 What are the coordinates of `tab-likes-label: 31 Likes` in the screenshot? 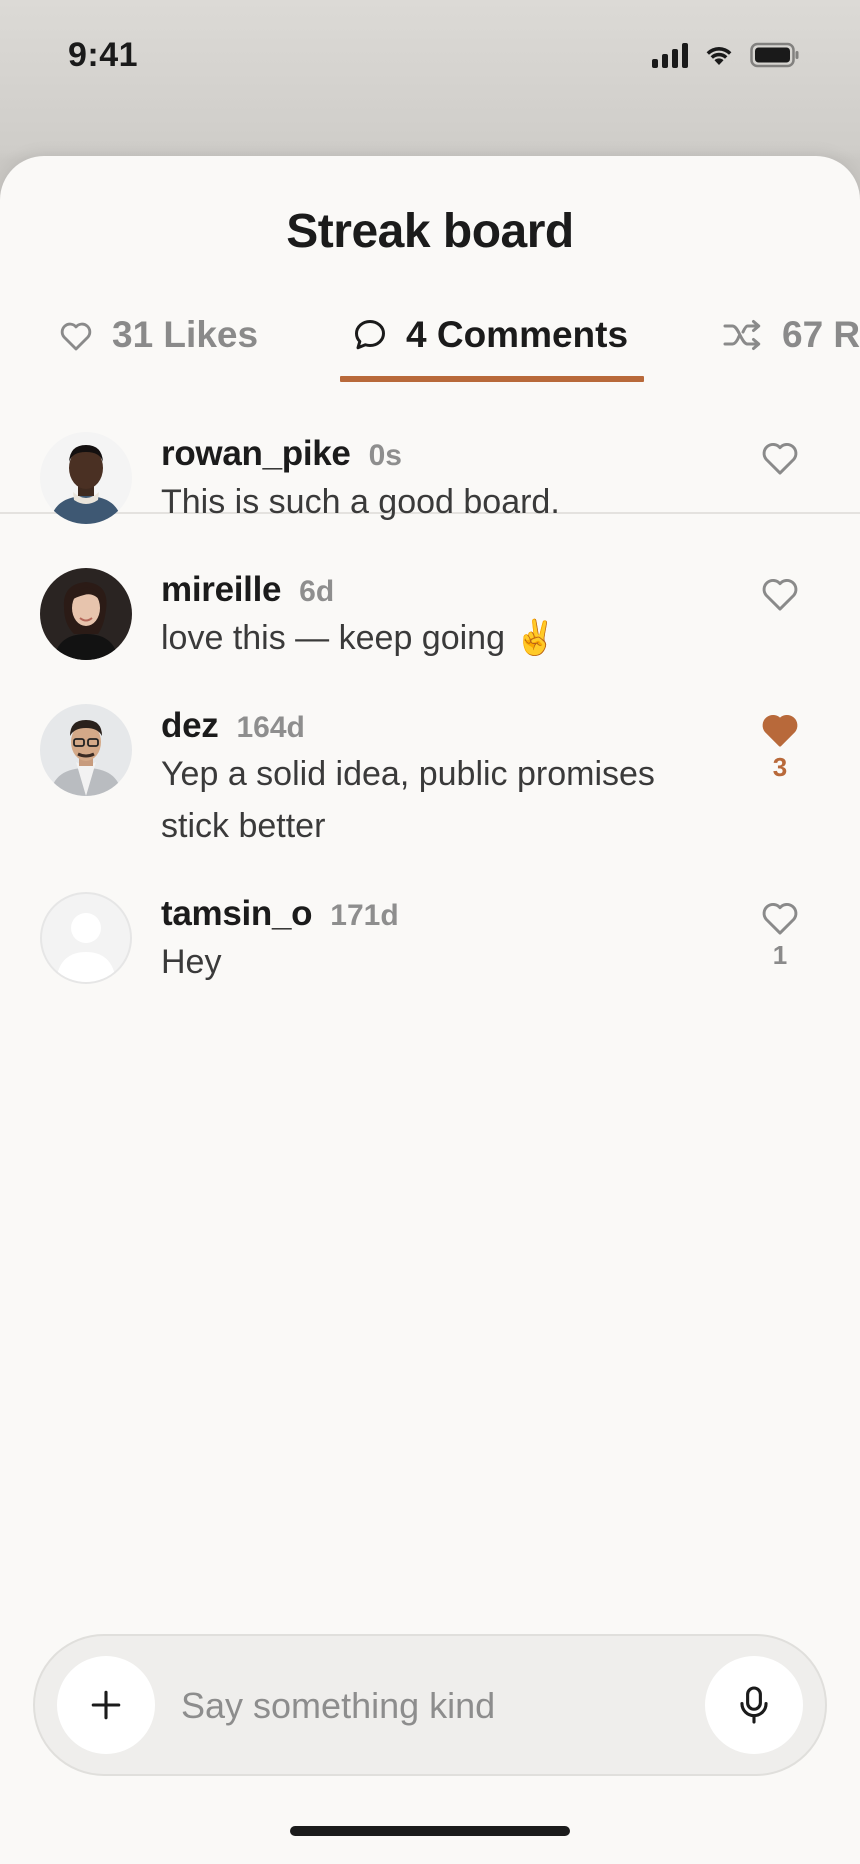 It's located at (185, 334).